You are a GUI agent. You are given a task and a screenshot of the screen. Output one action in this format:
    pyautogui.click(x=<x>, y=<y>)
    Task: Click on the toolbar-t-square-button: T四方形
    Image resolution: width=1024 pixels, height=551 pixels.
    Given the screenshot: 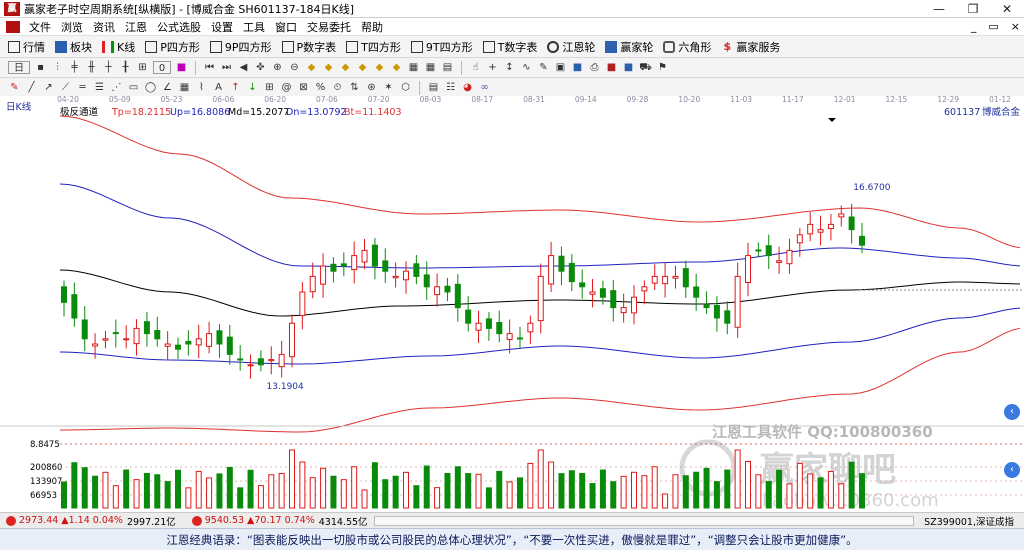 What is the action you would take?
    pyautogui.click(x=373, y=47)
    